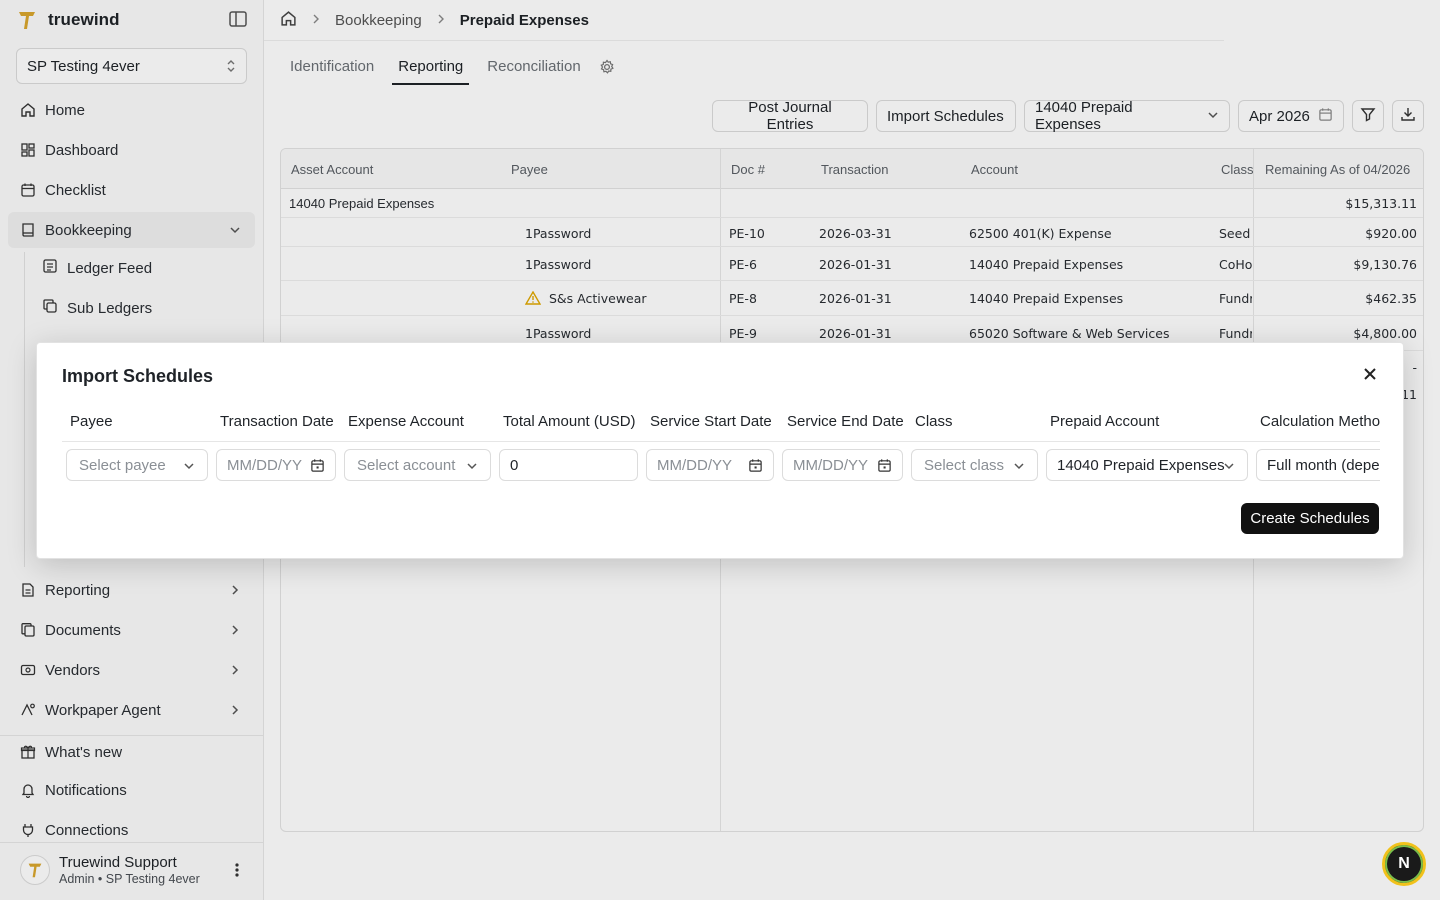 This screenshot has height=900, width=1440. Describe the element at coordinates (406, 421) in the screenshot. I see `column-header: Expense Account` at that location.